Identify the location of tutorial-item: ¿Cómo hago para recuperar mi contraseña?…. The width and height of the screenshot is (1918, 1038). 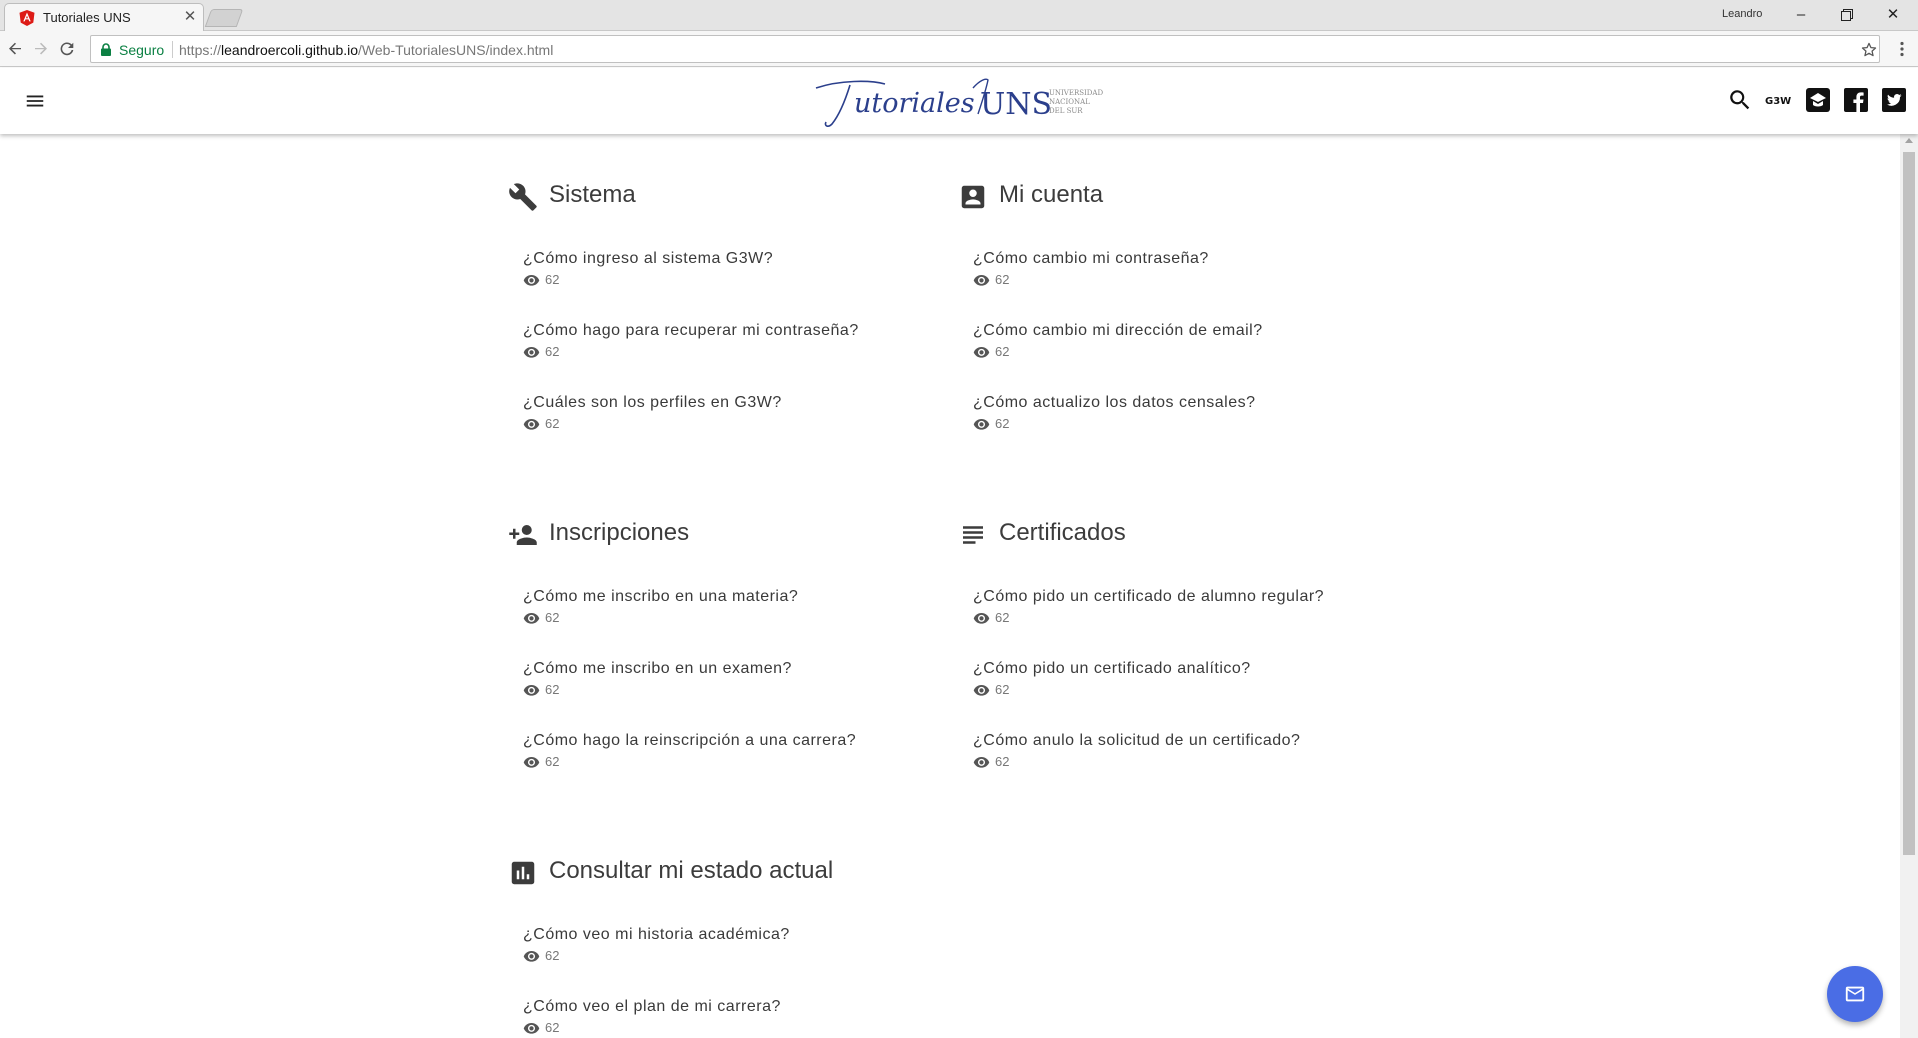
(691, 341).